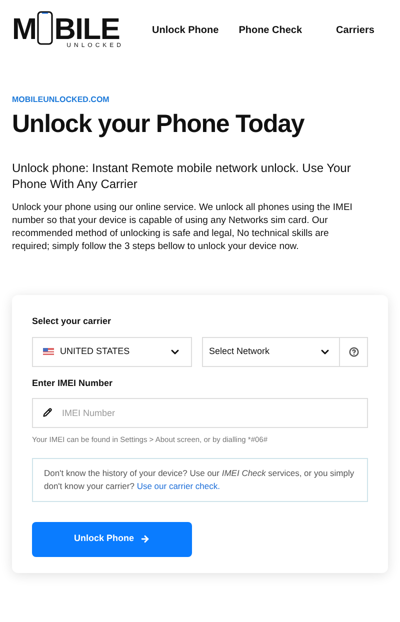  Describe the element at coordinates (112, 539) in the screenshot. I see `unlock-button: Unlock Phone` at that location.